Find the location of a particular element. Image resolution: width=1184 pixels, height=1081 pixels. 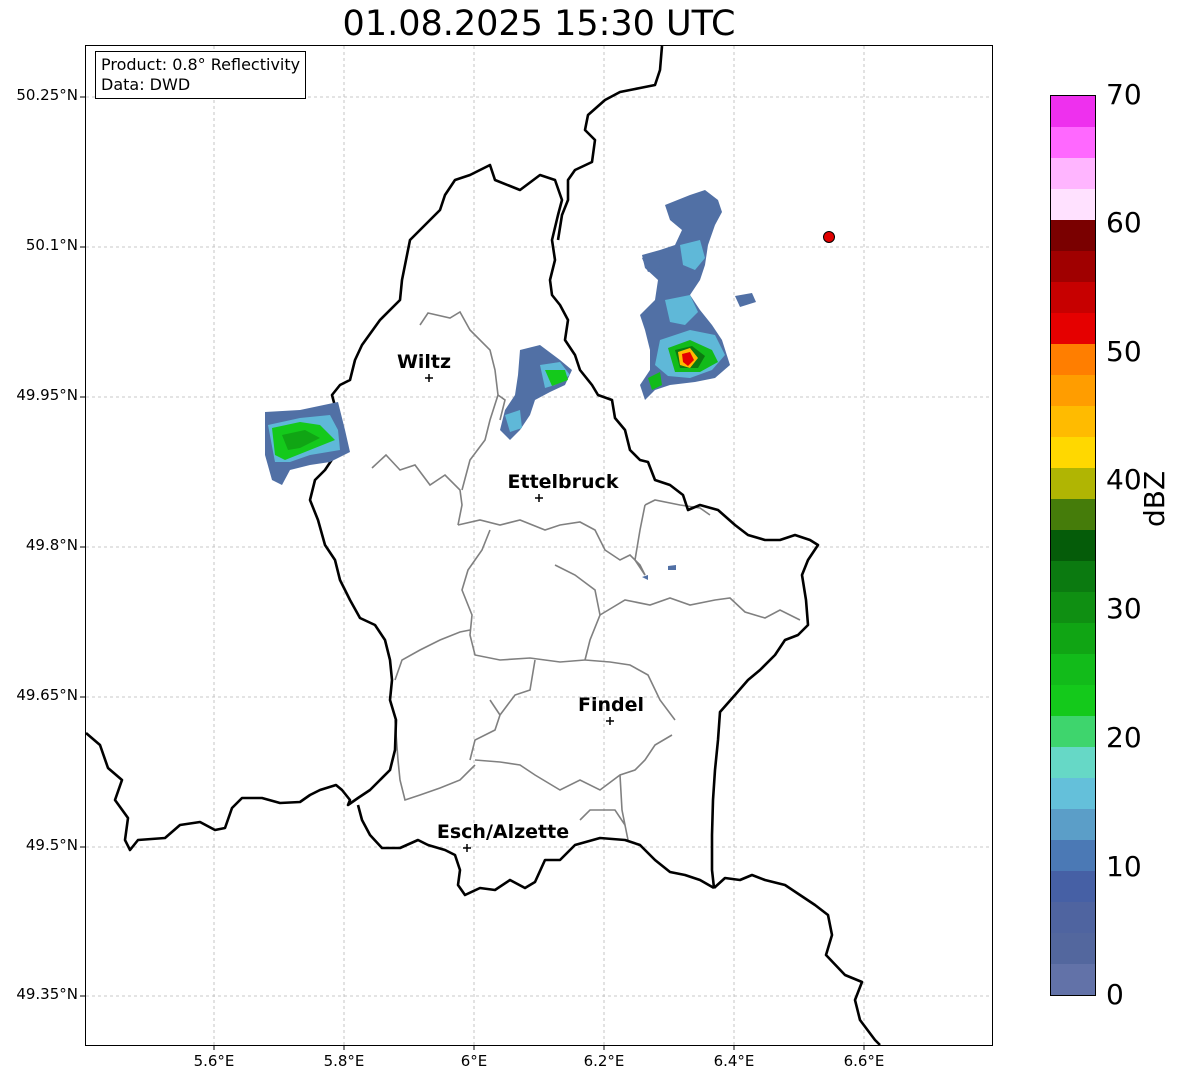

colorbar-tick-label: 40 is located at coordinates (1124, 479).